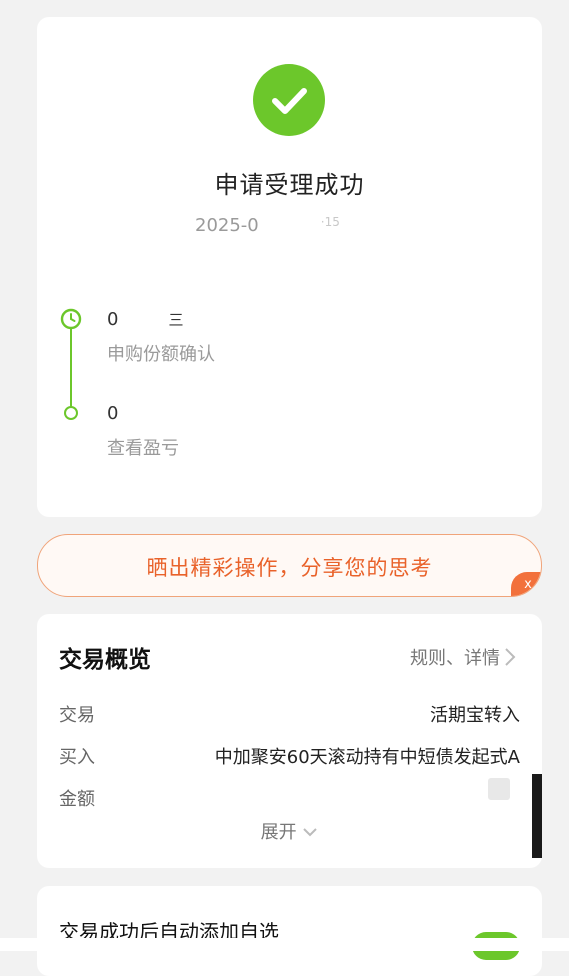  Describe the element at coordinates (310, 832) in the screenshot. I see `chevron-down-icon` at that location.